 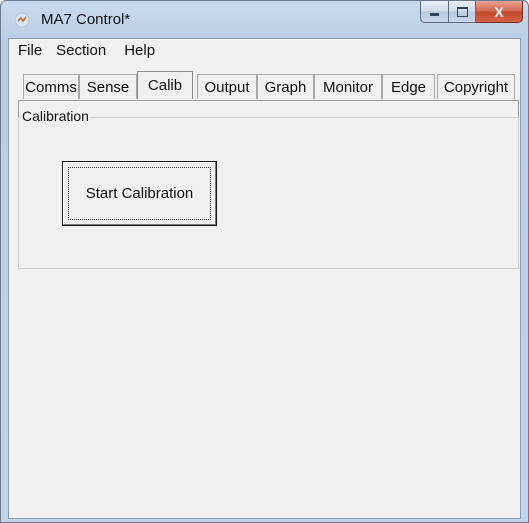 I want to click on groupbox-label: Calibration, so click(x=55, y=116).